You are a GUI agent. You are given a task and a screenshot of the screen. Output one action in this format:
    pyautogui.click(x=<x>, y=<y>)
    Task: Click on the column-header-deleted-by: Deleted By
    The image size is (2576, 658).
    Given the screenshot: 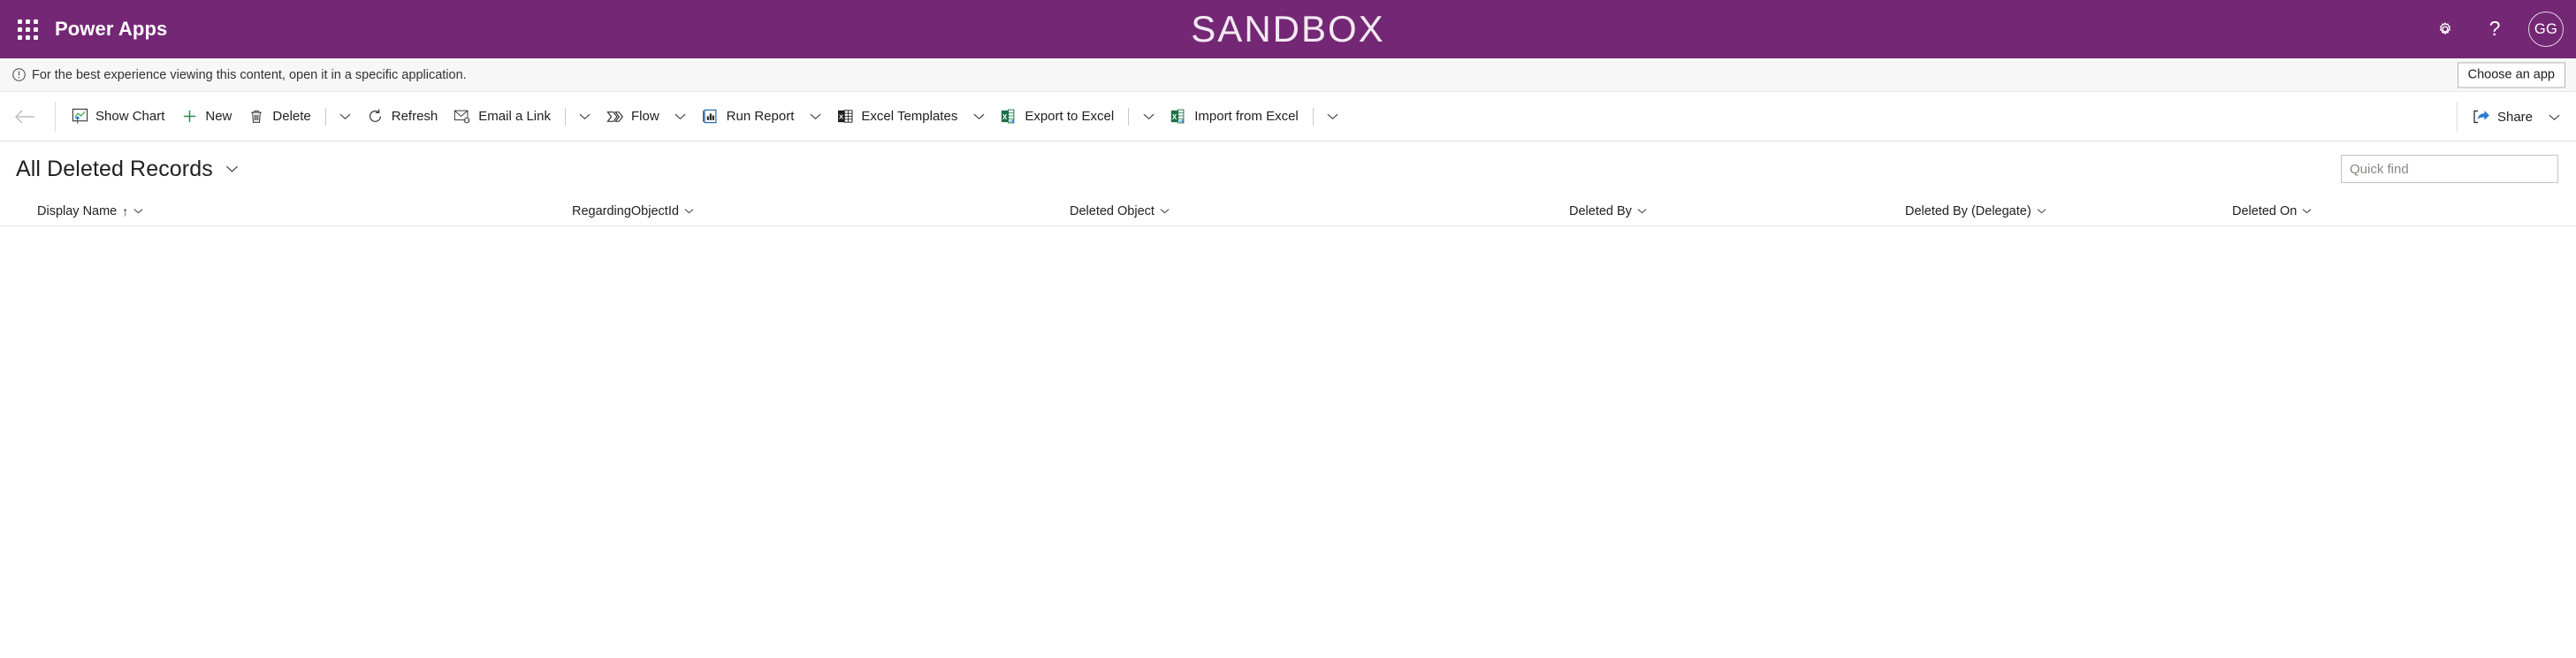 What is the action you would take?
    pyautogui.click(x=1737, y=211)
    